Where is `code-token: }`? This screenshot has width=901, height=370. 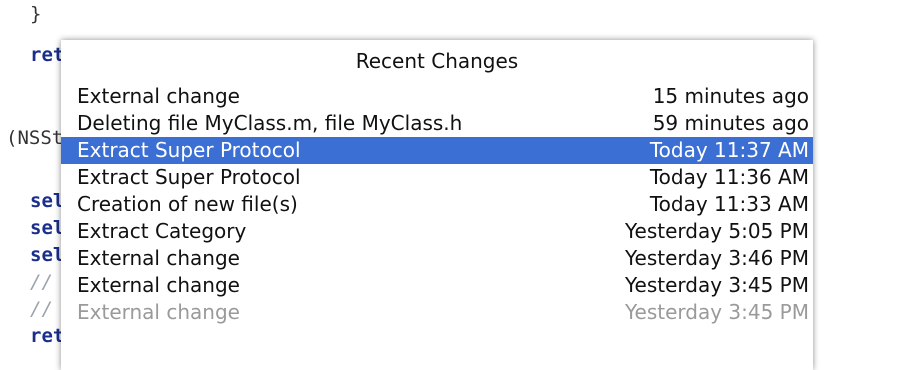 code-token: } is located at coordinates (36, 14).